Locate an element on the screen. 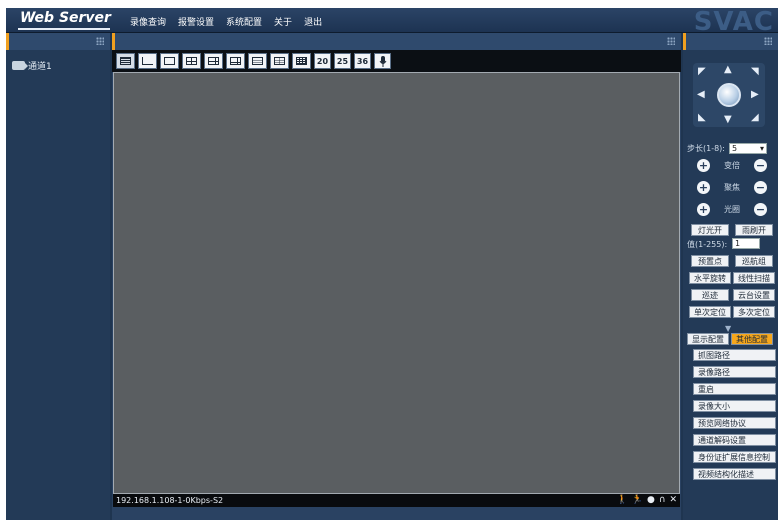 The image size is (778, 520). arrow-up-right-icon: ◥ is located at coordinates (755, 72).